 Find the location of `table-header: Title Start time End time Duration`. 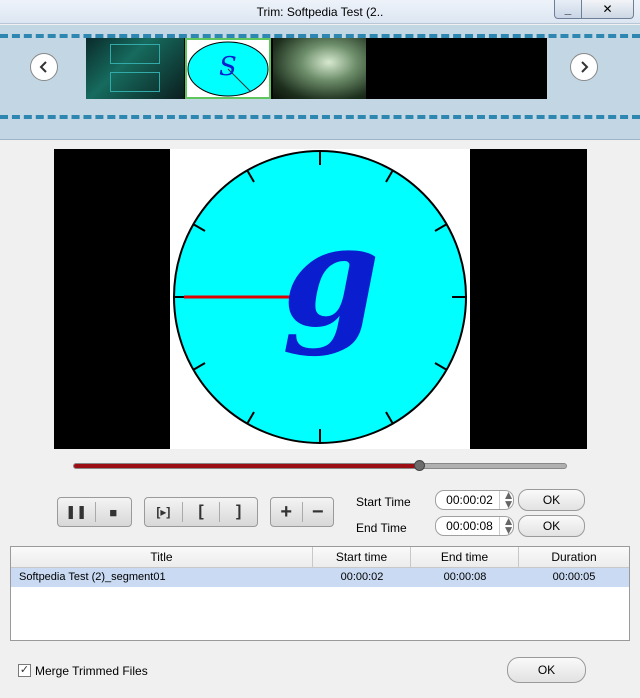

table-header: Title Start time End time Duration is located at coordinates (320, 557).